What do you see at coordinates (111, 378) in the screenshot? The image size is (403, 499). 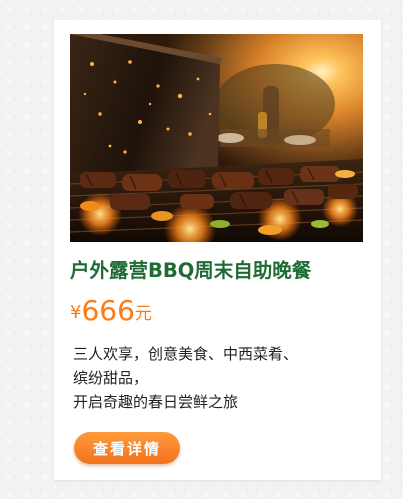 I see `description-line: 缤纷甜品，` at bounding box center [111, 378].